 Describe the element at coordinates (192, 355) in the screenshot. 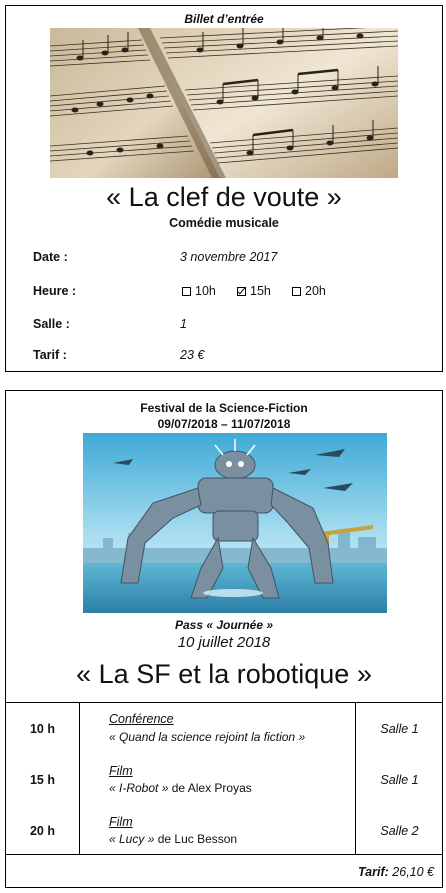

I see `tarif-value: 23 €` at that location.